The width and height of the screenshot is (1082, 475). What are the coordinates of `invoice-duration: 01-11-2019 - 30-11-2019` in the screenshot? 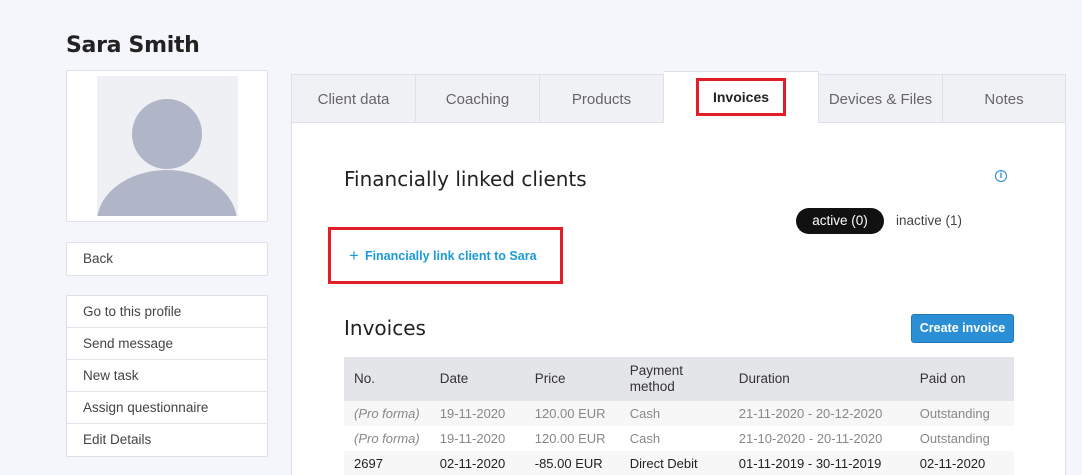 It's located at (819, 463).